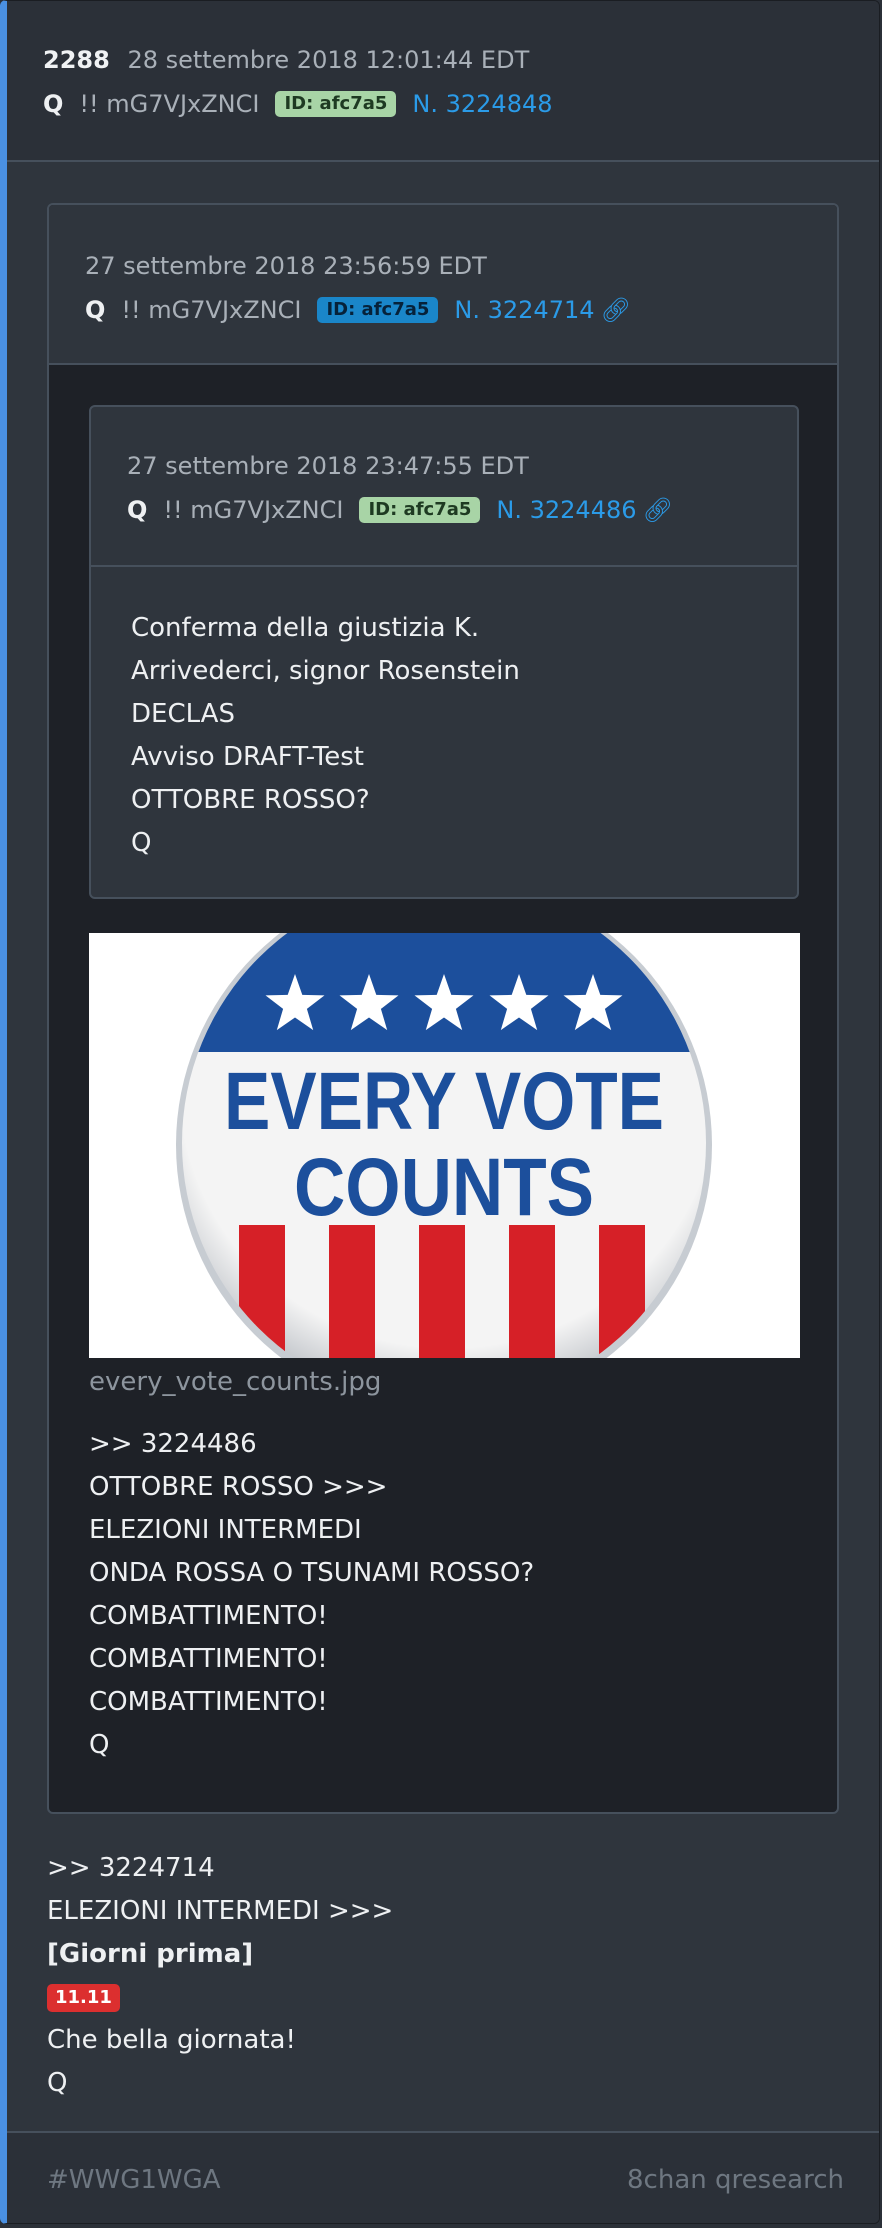 This screenshot has width=882, height=2228. I want to click on quoted-post-date: 27 settembre 2018 23:56:59 EDT, so click(286, 266).